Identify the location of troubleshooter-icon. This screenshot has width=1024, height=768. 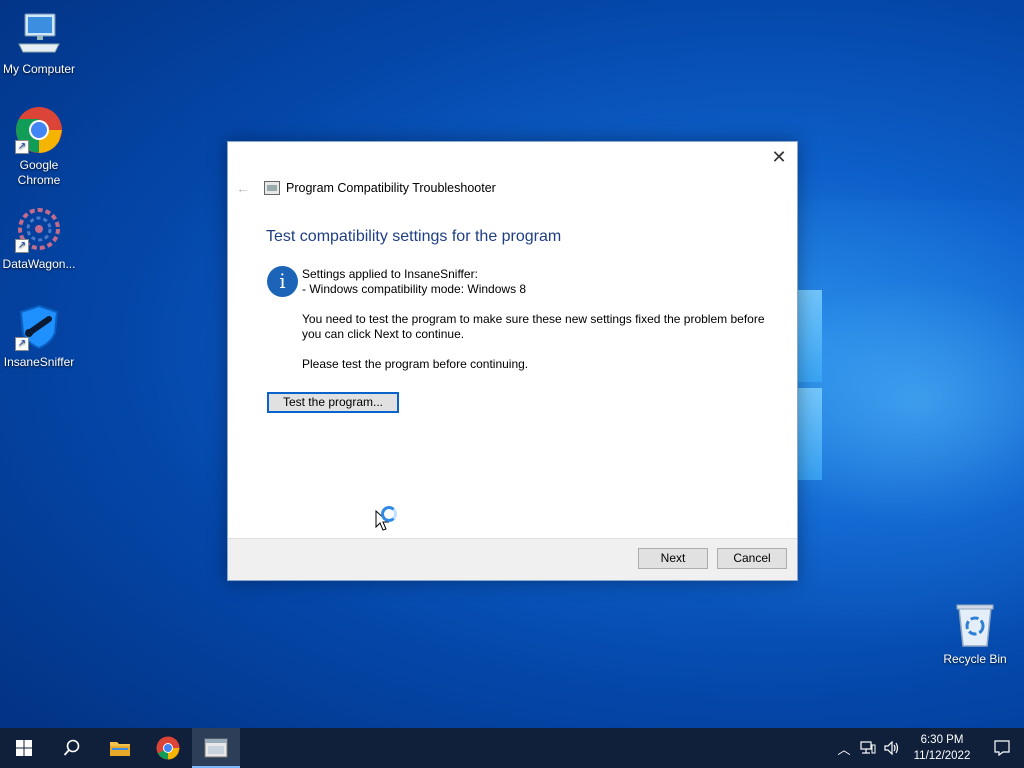
(216, 748).